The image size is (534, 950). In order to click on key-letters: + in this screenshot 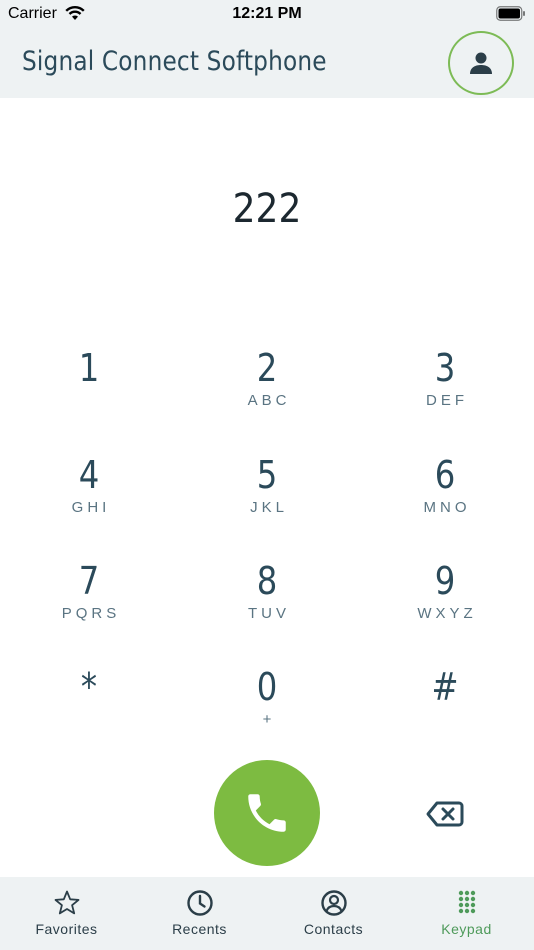, I will do `click(269, 719)`.